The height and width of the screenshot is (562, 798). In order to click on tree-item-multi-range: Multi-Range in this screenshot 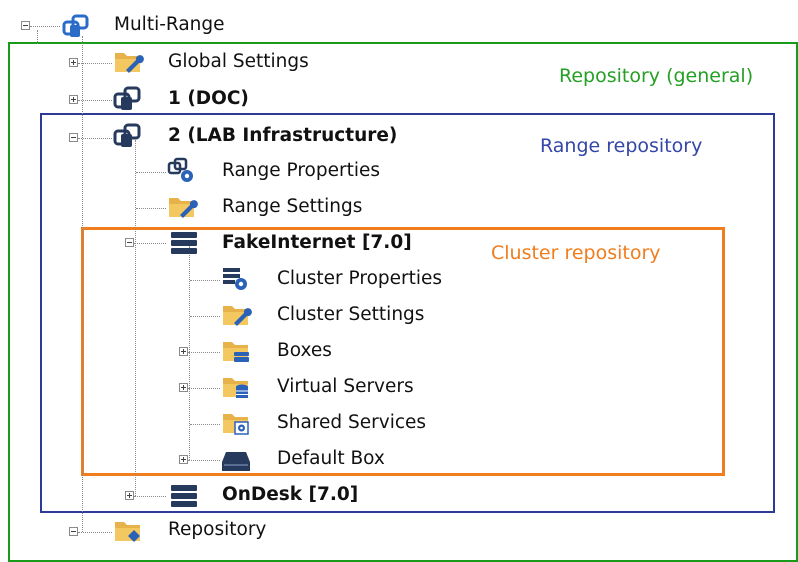, I will do `click(169, 24)`.